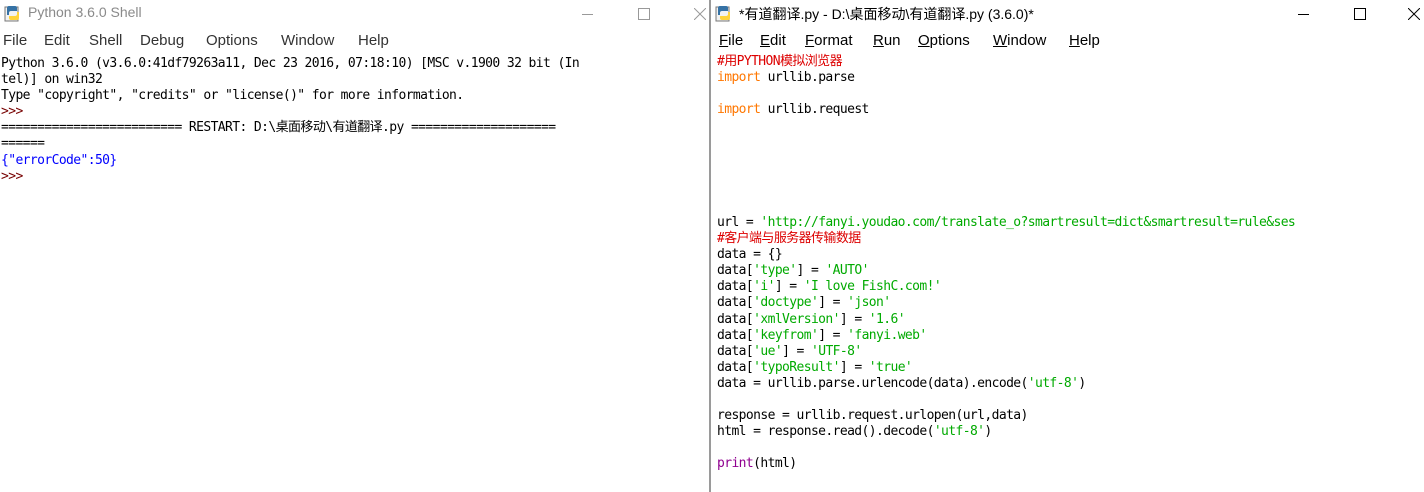 The image size is (1424, 492). I want to click on code-line: data['doctype'] = 'json', so click(1006, 303).